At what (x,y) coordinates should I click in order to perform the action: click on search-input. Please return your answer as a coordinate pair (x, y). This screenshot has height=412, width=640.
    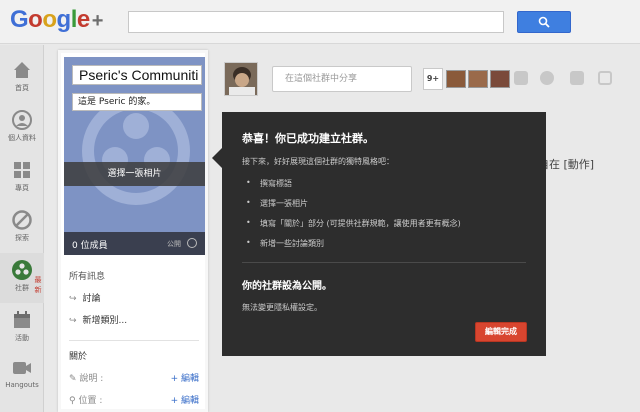
    Looking at the image, I should click on (316, 22).